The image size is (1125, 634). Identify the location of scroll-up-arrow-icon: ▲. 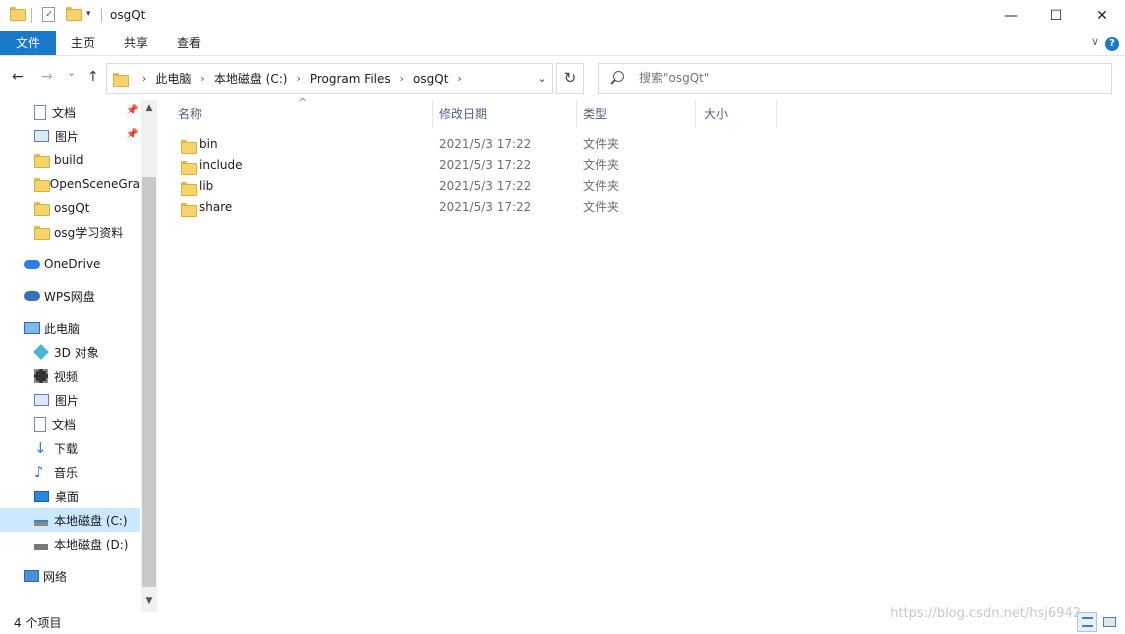
(149, 108).